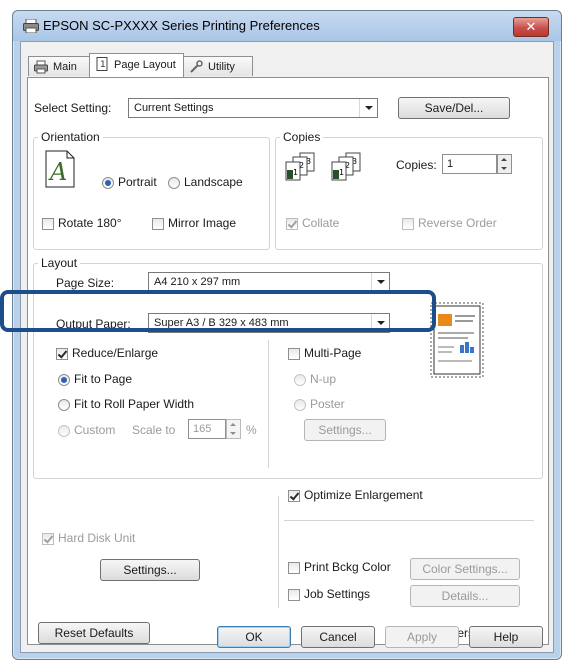  What do you see at coordinates (422, 637) in the screenshot?
I see `apply-button: Apply` at bounding box center [422, 637].